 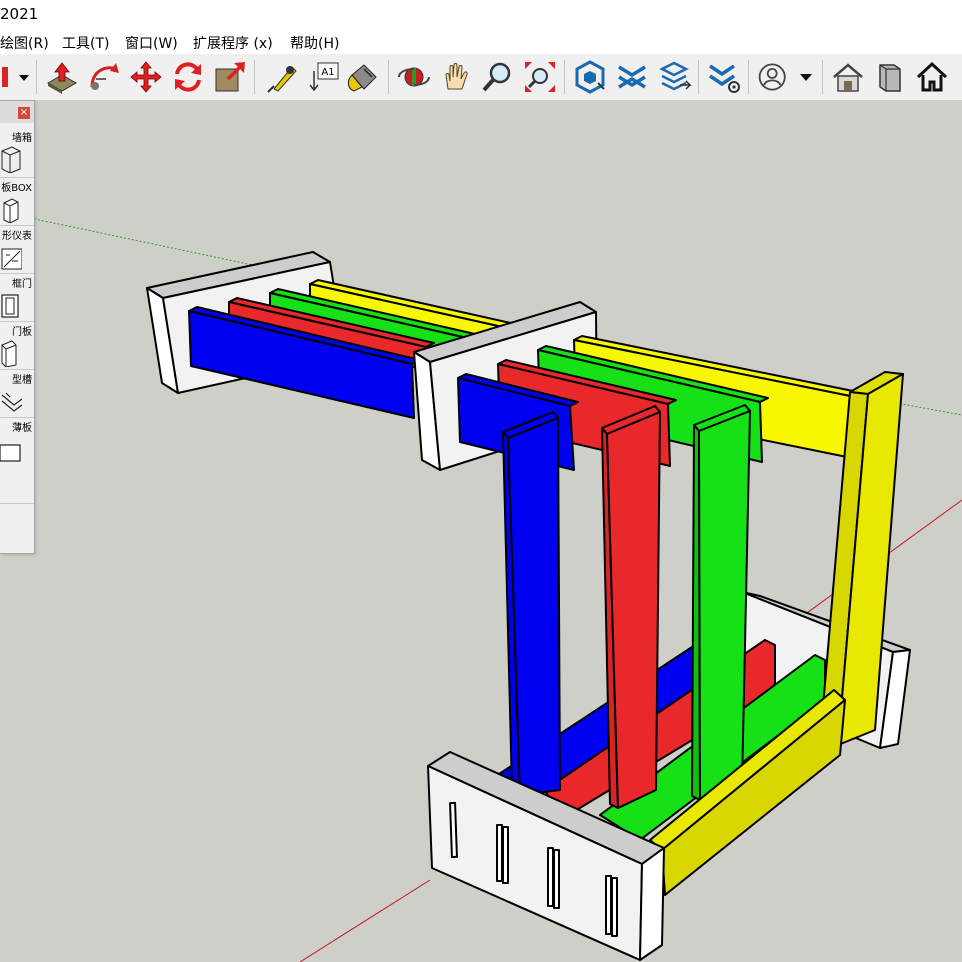 What do you see at coordinates (674, 77) in the screenshot?
I see `extension-3-icon` at bounding box center [674, 77].